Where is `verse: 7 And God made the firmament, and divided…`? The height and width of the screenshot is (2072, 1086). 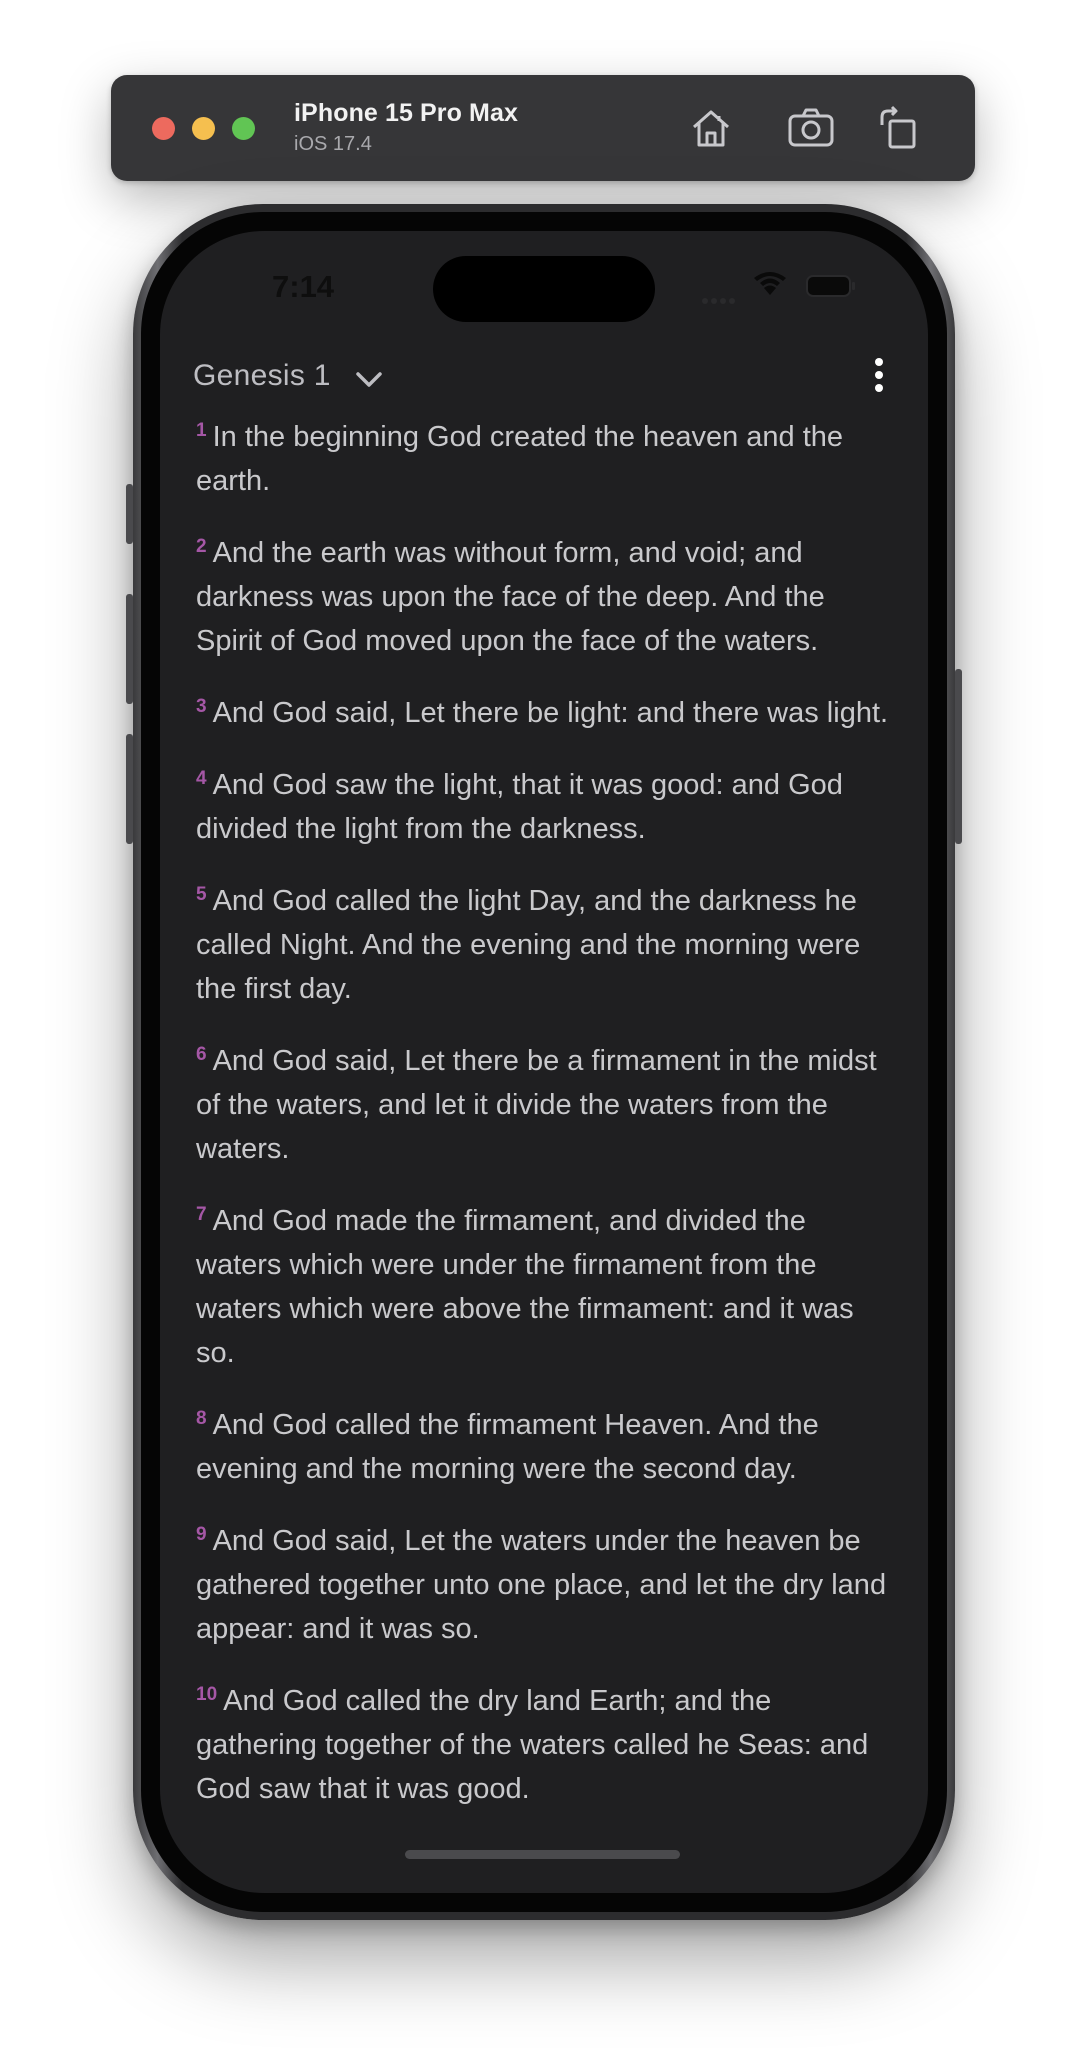
verse: 7 And God made the firmament, and divided… is located at coordinates (546, 1284).